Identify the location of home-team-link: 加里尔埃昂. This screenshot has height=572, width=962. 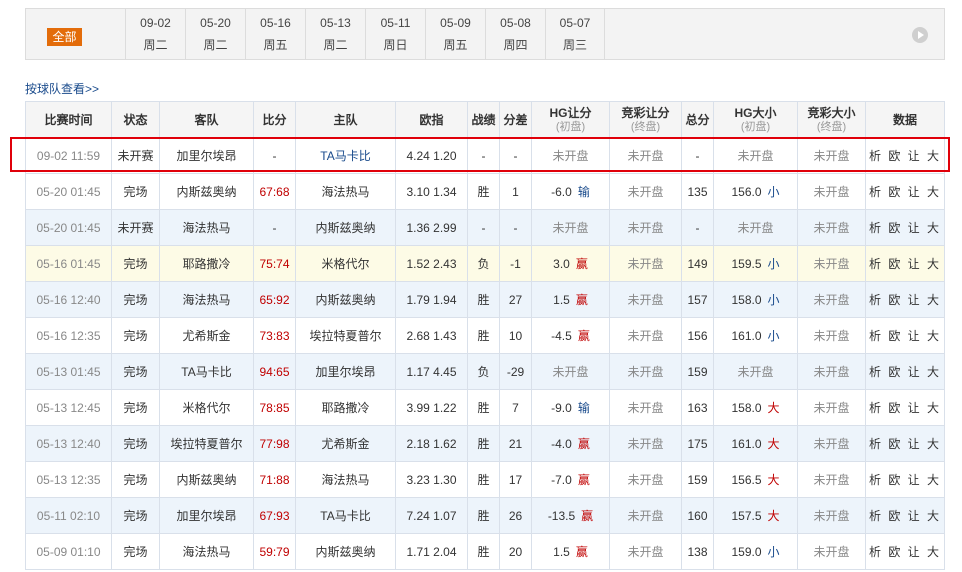
(345, 371).